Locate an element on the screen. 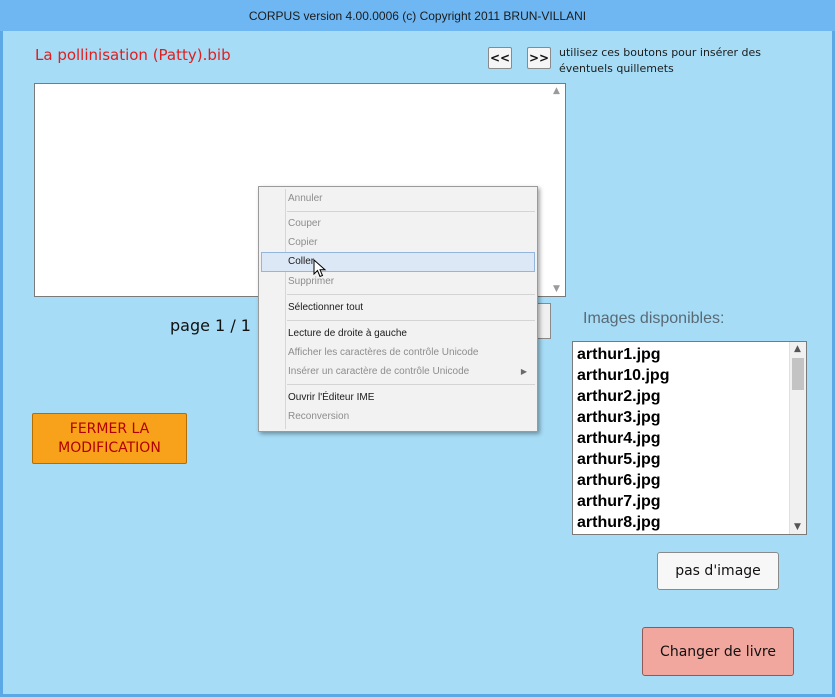 The height and width of the screenshot is (697, 835). list-item: arthur10.jpg is located at coordinates (623, 375).